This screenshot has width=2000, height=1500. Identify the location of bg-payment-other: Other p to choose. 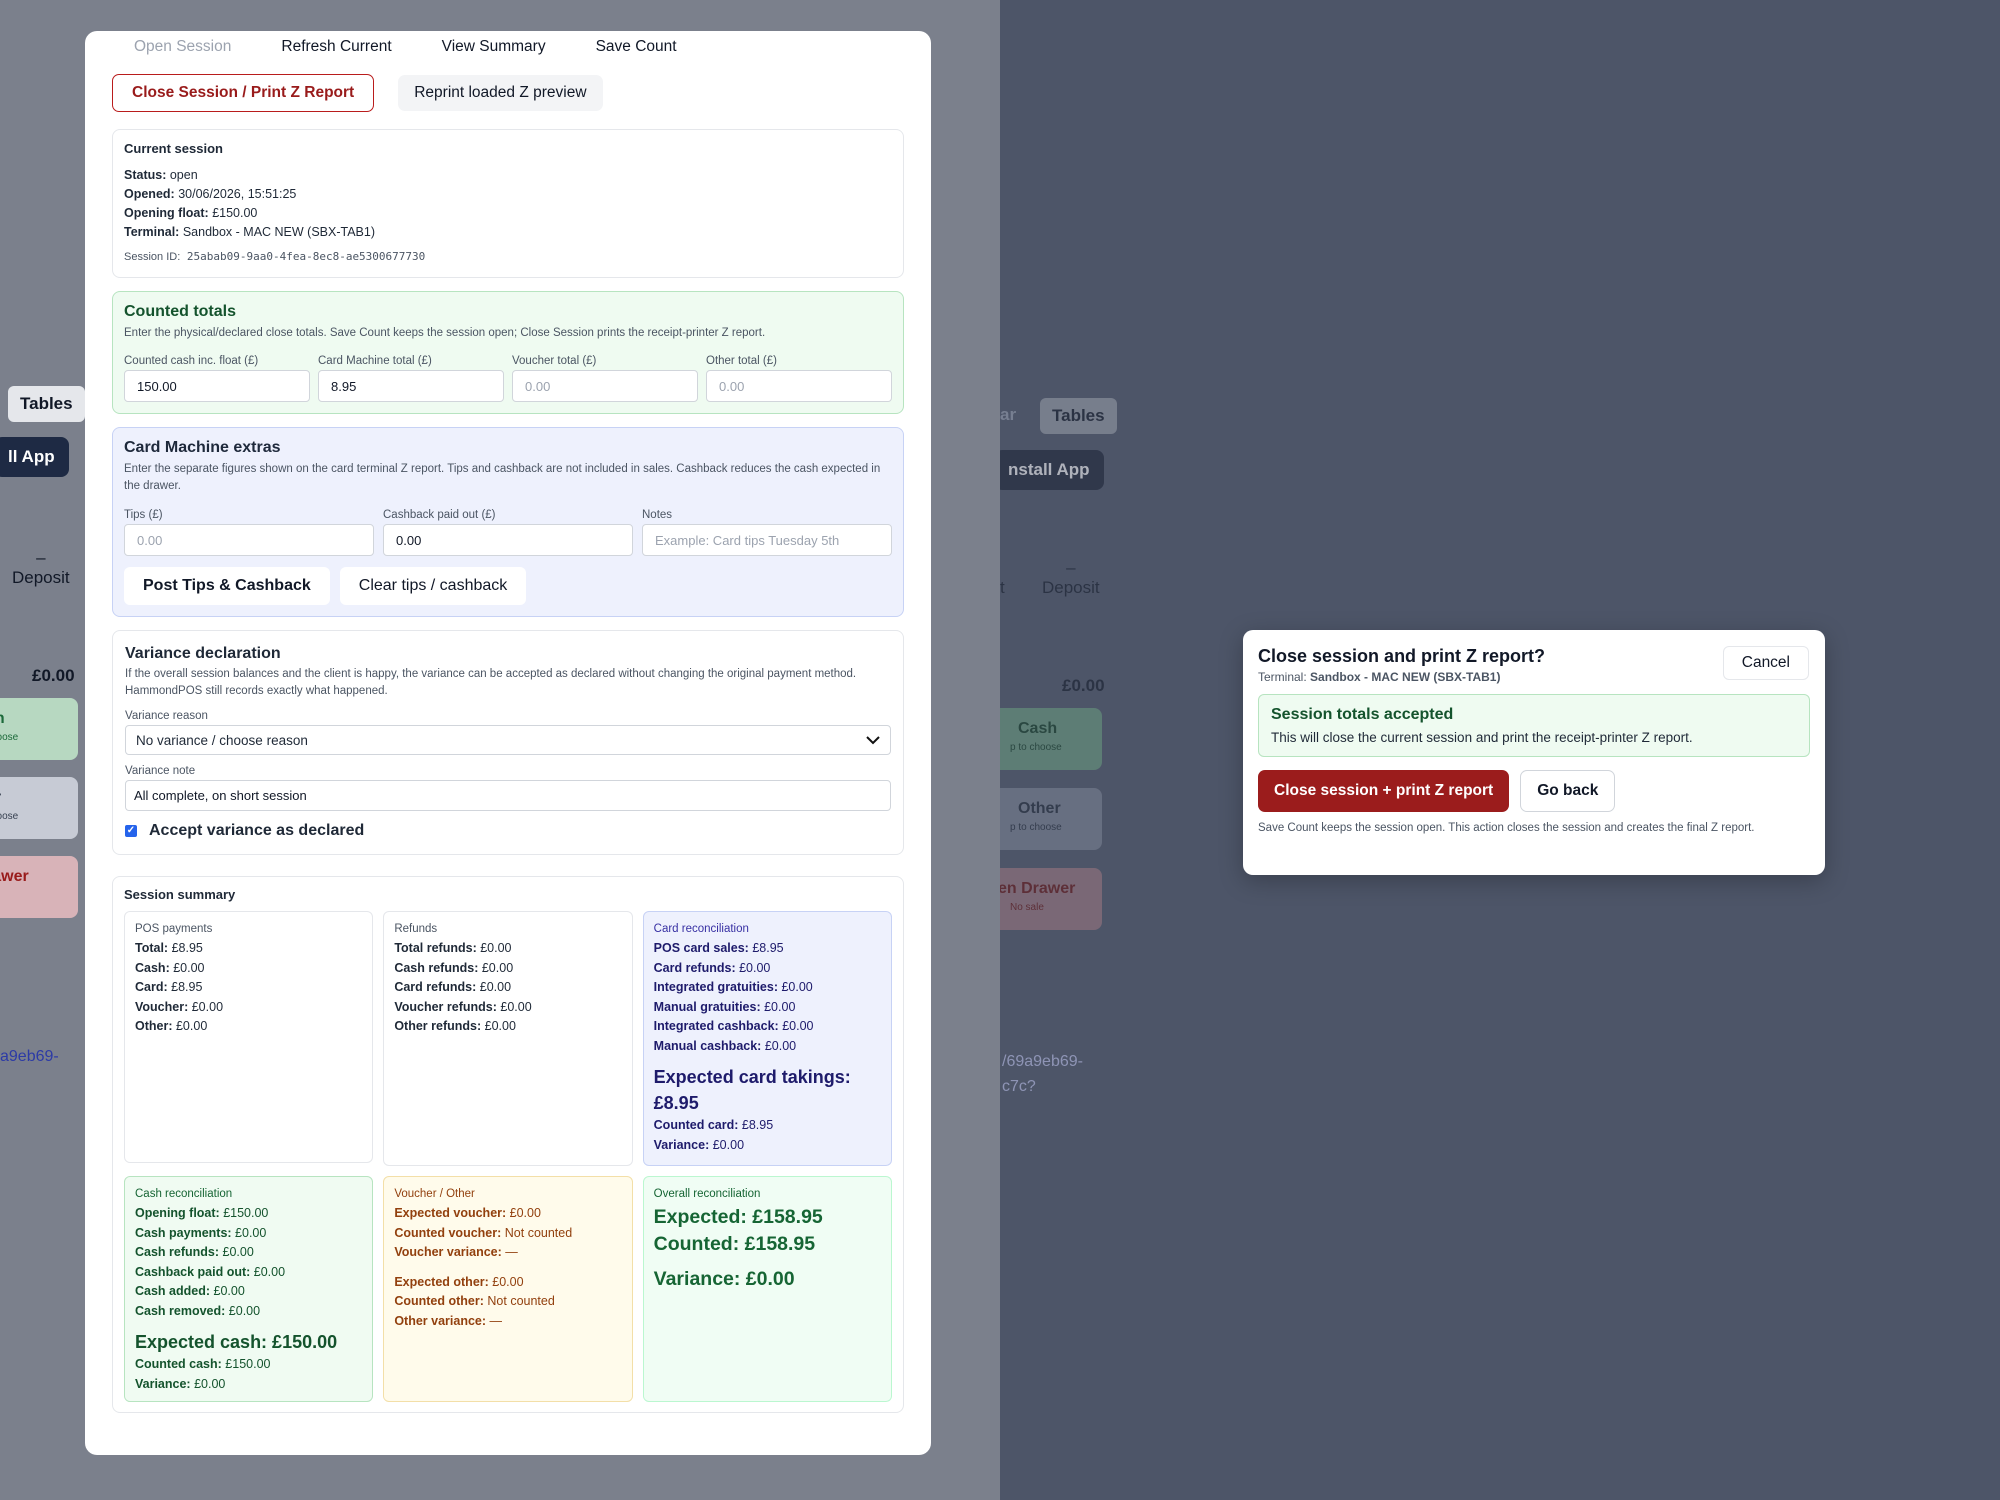
(1051, 819).